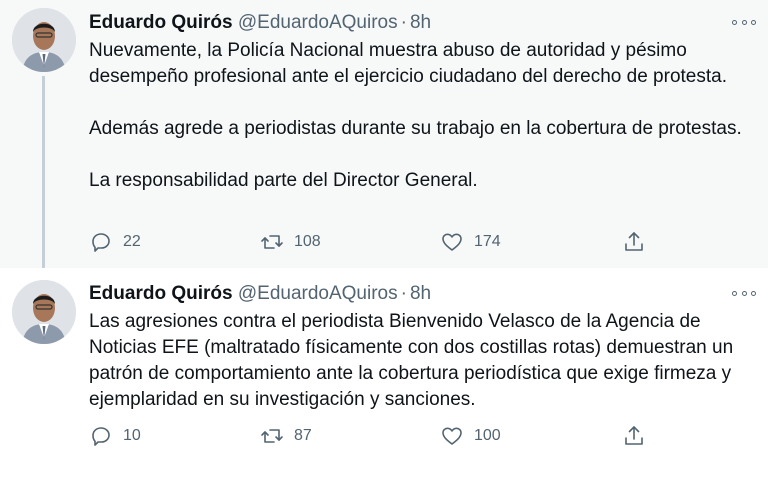  What do you see at coordinates (115, 436) in the screenshot?
I see `reply-button: 10` at bounding box center [115, 436].